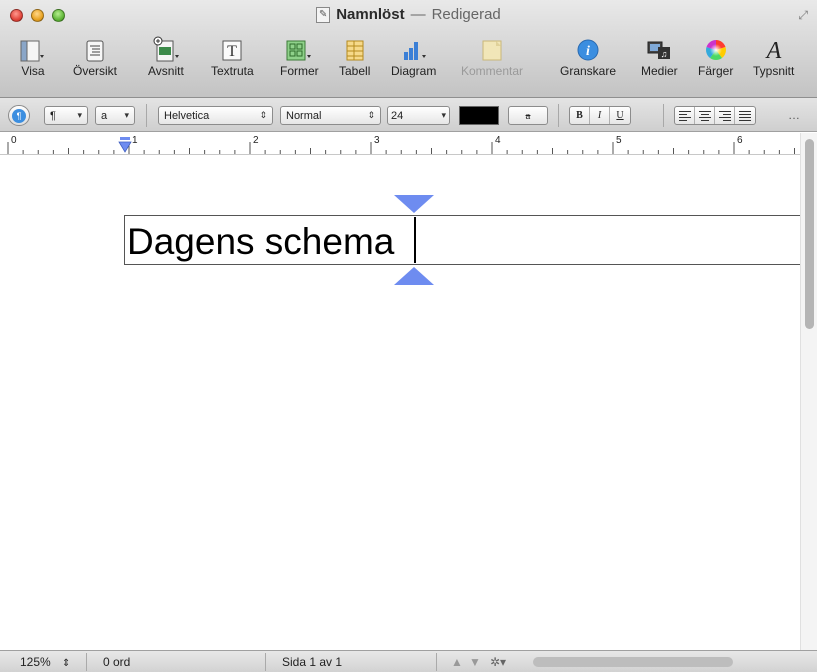  Describe the element at coordinates (659, 71) in the screenshot. I see `toolbar-media-label: Medier` at that location.